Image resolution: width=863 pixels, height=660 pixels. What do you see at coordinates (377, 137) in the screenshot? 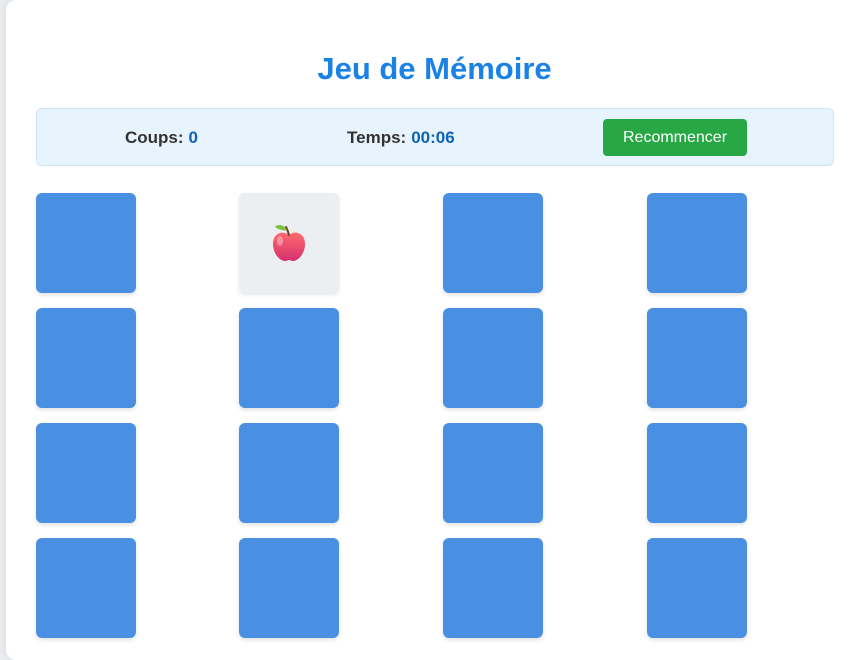
I see `time-label: Temps:` at bounding box center [377, 137].